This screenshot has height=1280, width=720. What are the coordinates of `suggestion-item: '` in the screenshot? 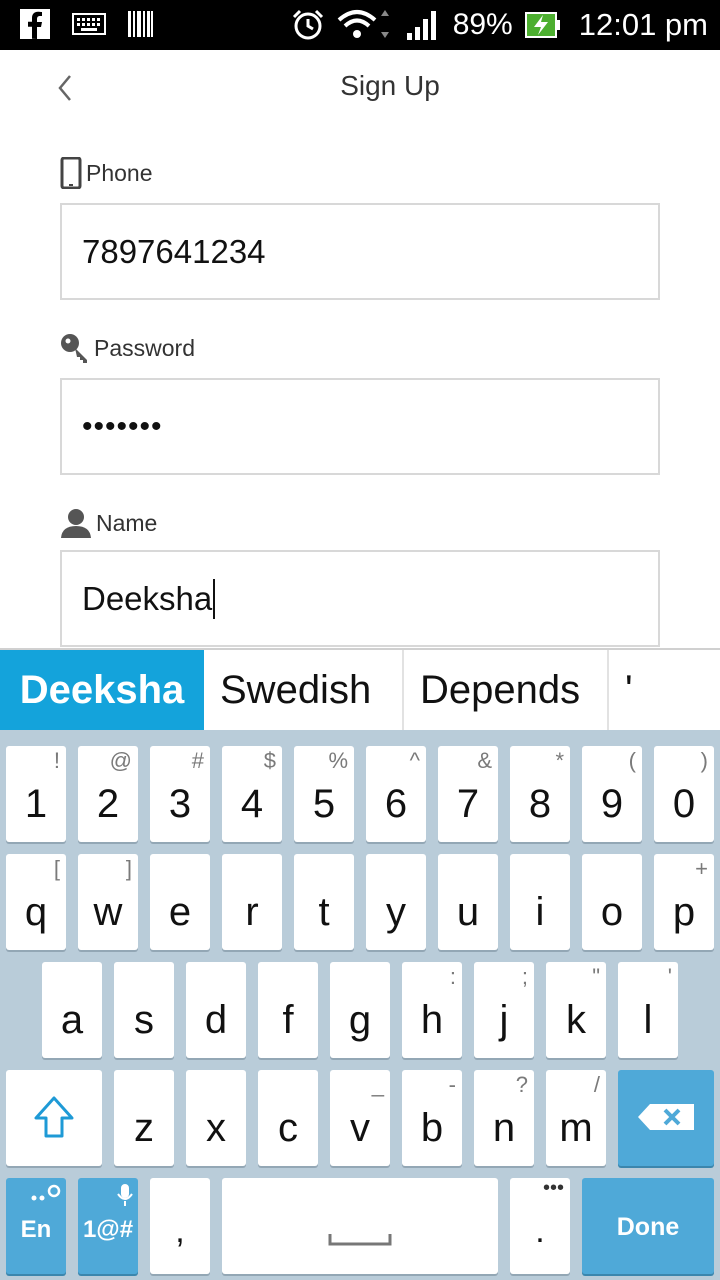 It's located at (664, 690).